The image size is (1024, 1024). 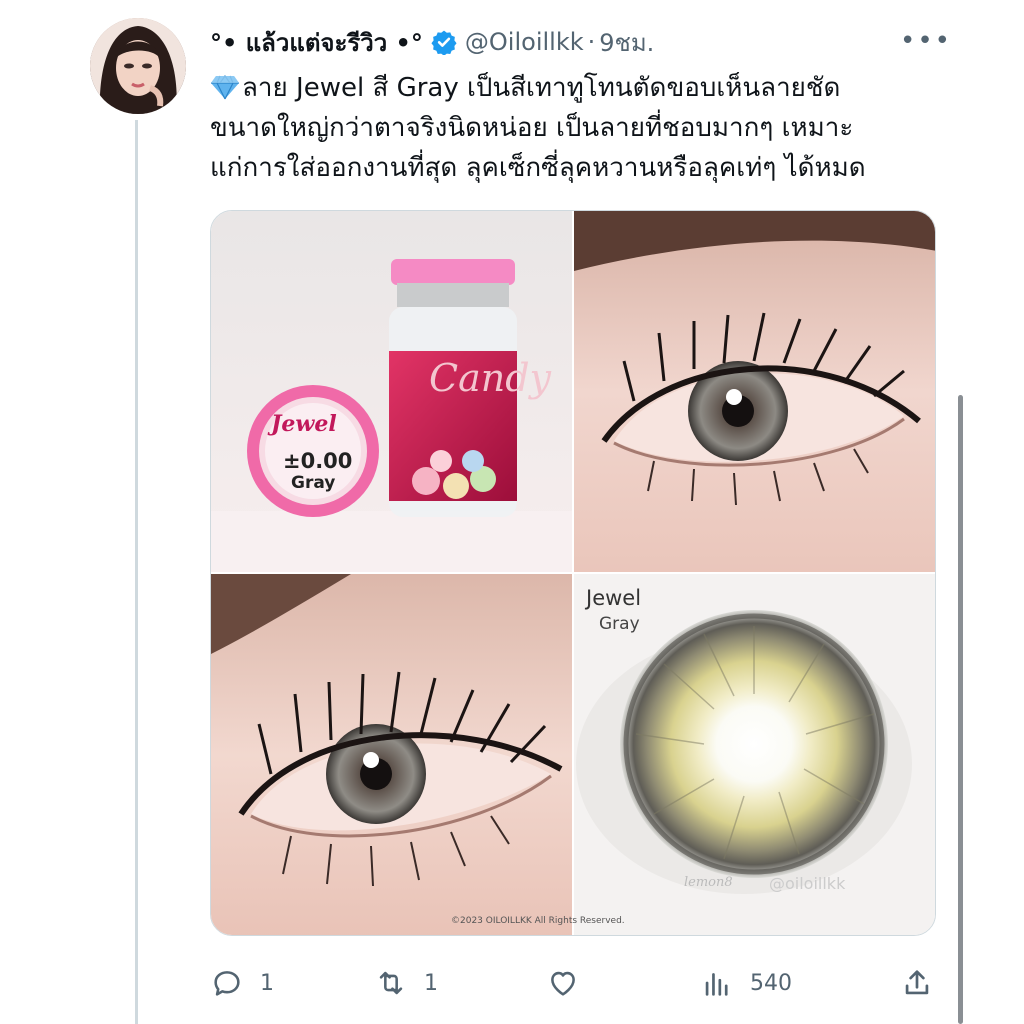 I want to click on tweet-actions: 1 1 540, so click(x=580, y=983).